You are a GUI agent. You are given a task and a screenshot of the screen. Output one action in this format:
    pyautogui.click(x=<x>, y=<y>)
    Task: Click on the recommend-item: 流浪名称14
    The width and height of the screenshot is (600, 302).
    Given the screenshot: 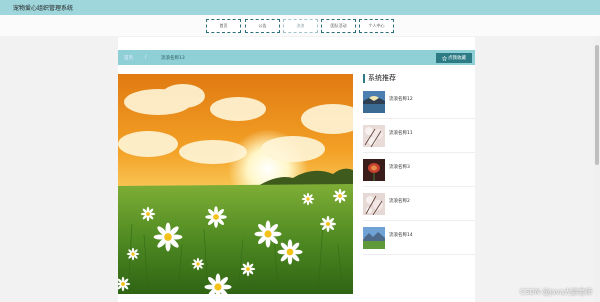 What is the action you would take?
    pyautogui.click(x=419, y=238)
    